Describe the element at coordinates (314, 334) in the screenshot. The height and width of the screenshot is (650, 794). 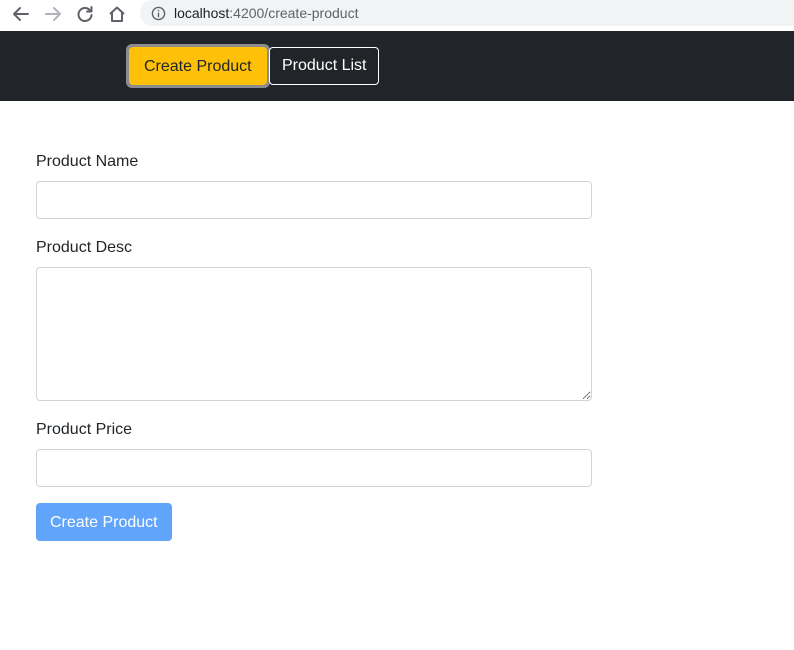
I see `product-desc-textarea` at that location.